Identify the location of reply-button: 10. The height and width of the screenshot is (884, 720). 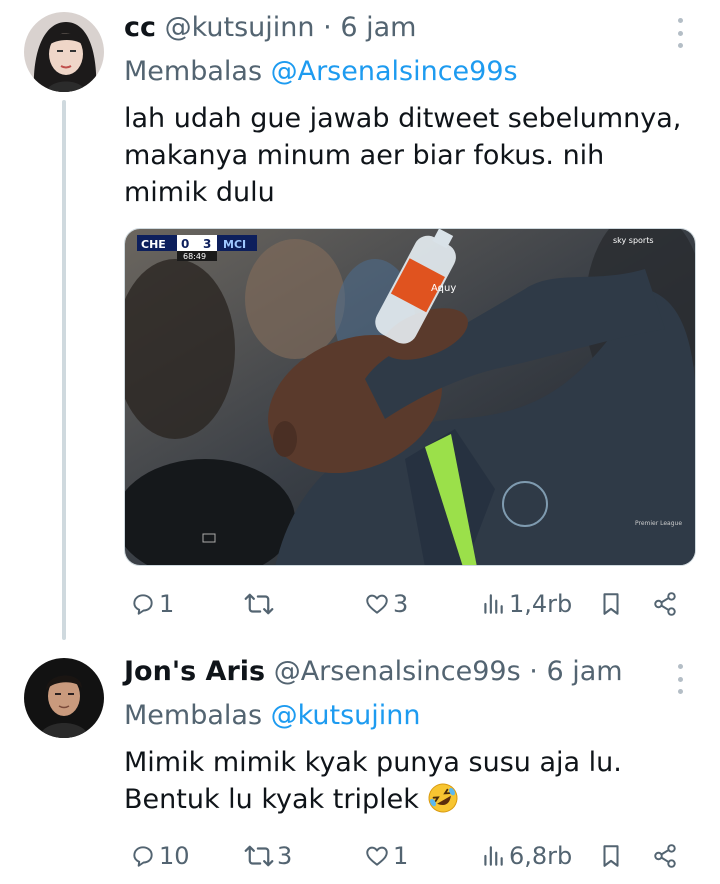
(160, 856).